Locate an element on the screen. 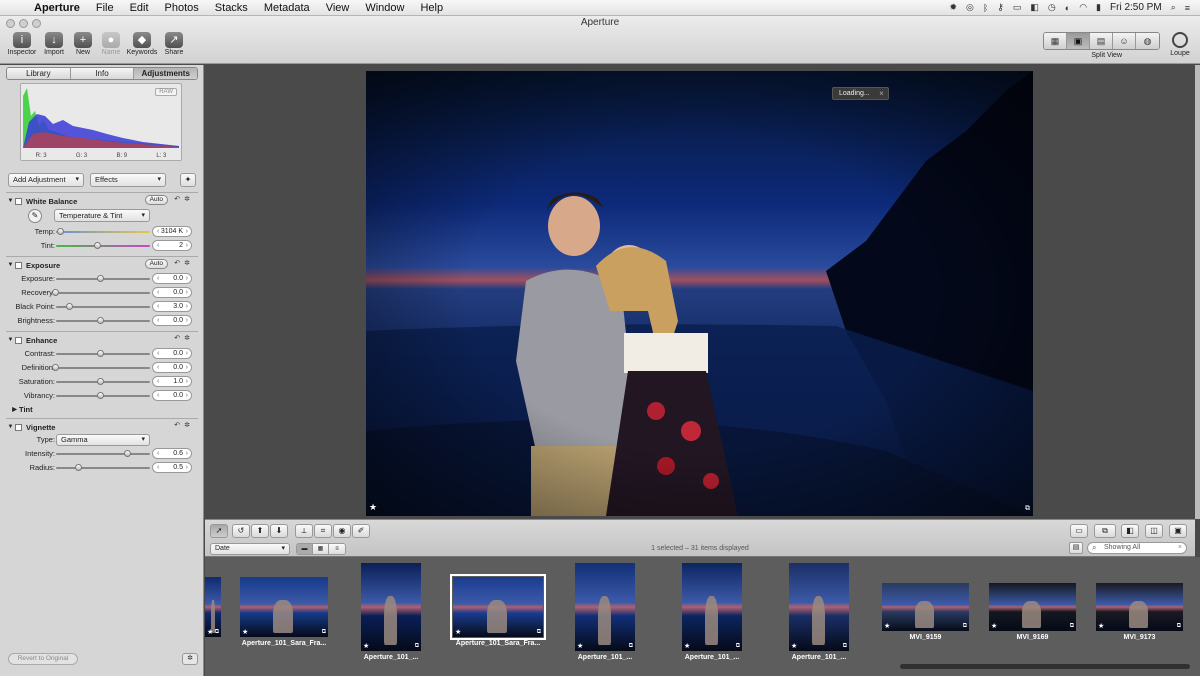 The height and width of the screenshot is (676, 1200). recovery-slider-knob is located at coordinates (55, 292).